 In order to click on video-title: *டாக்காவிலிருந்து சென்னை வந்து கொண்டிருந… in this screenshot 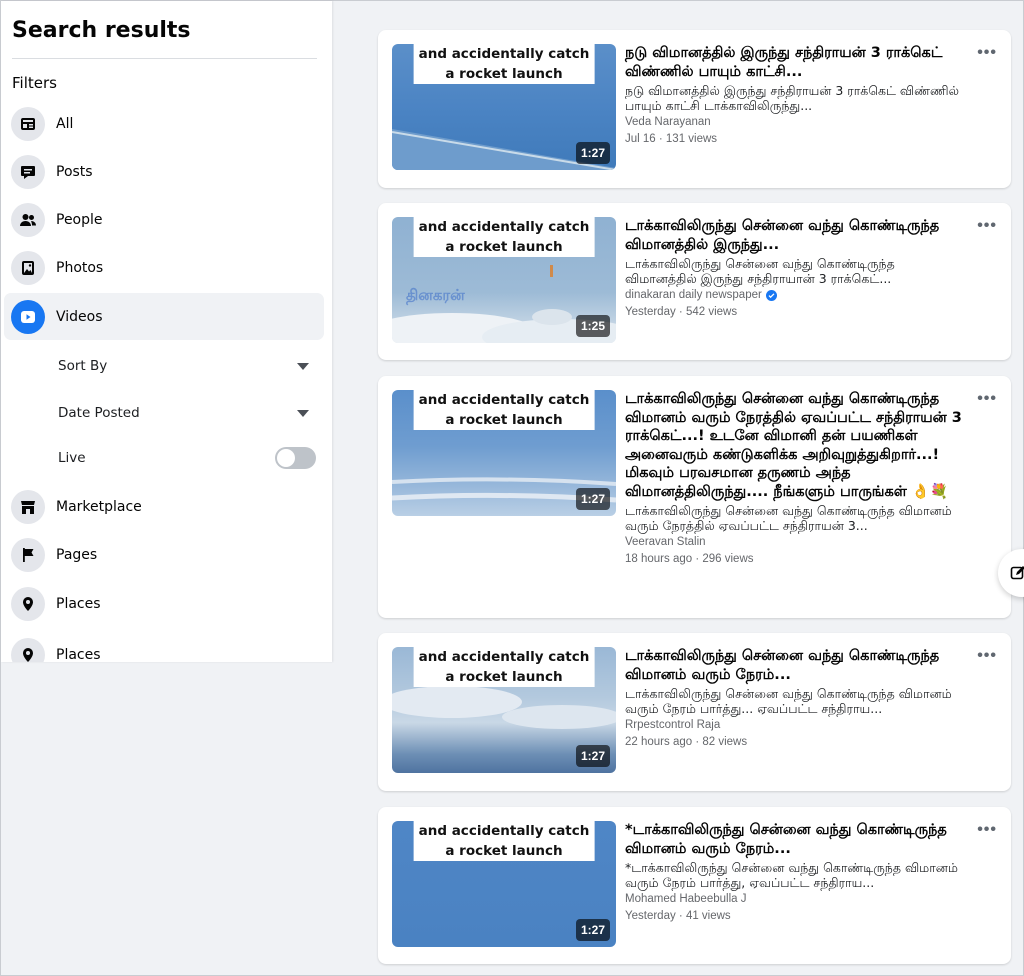, I will do `click(795, 839)`.